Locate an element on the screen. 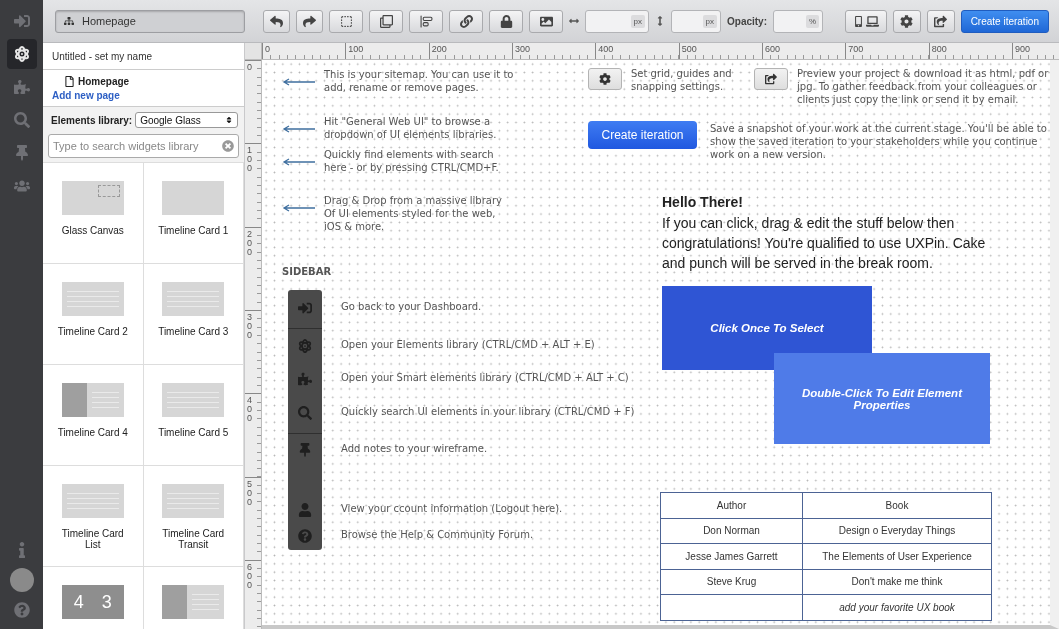 Image resolution: width=1059 pixels, height=629 pixels. user-icon is located at coordinates (305, 510).